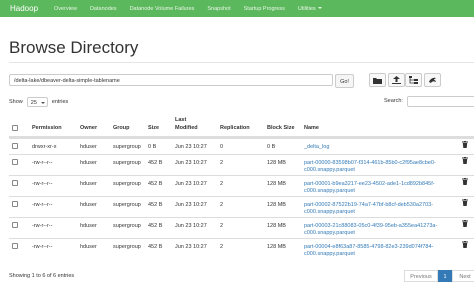  Describe the element at coordinates (121, 128) in the screenshot. I see `column-group: Group` at that location.